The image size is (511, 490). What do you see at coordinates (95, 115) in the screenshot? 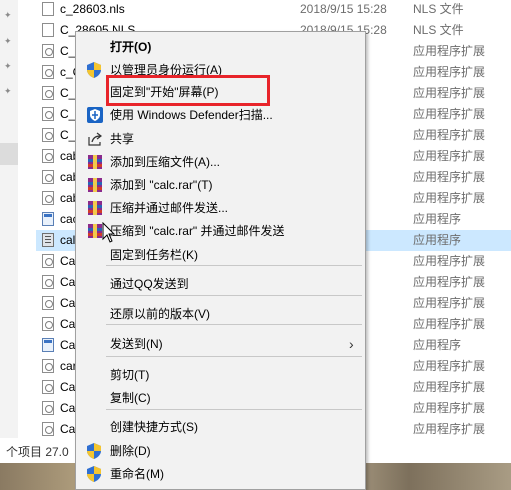
I see `defender-icon` at bounding box center [95, 115].